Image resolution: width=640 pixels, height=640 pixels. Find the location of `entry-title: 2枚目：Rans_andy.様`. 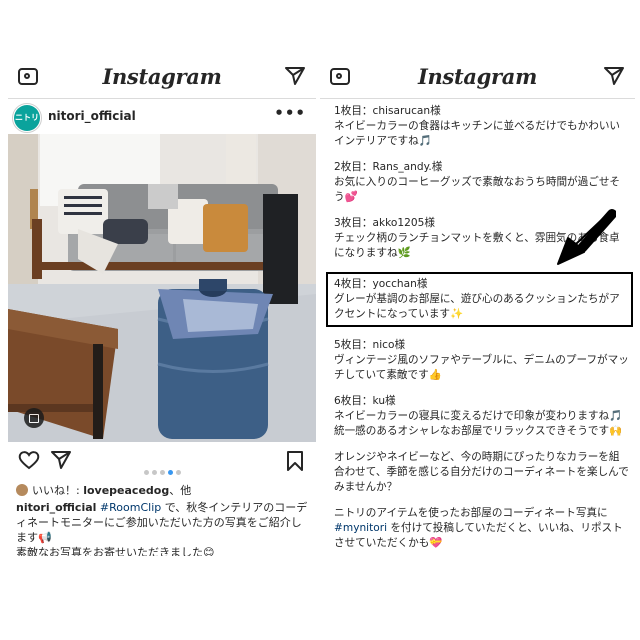

entry-title: 2枚目：Rans_andy.様 is located at coordinates (388, 167).